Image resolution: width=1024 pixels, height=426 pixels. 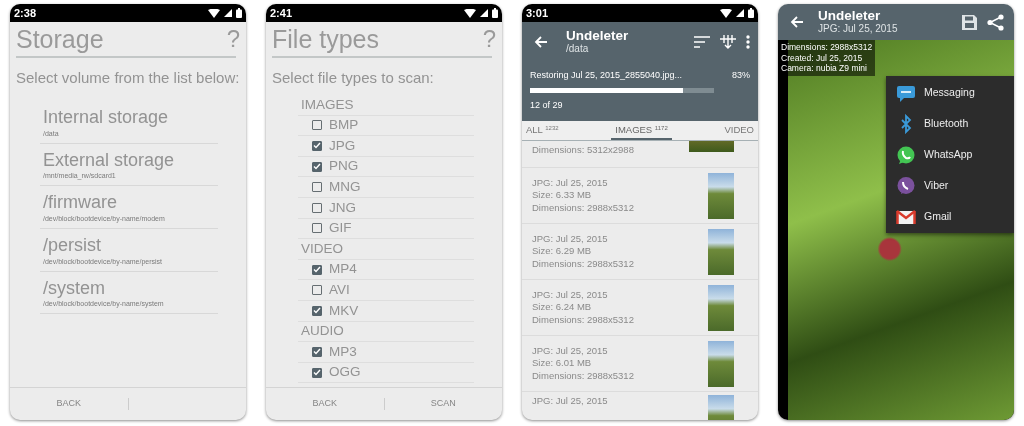 What do you see at coordinates (343, 269) in the screenshot?
I see `file-type-label: MP4` at bounding box center [343, 269].